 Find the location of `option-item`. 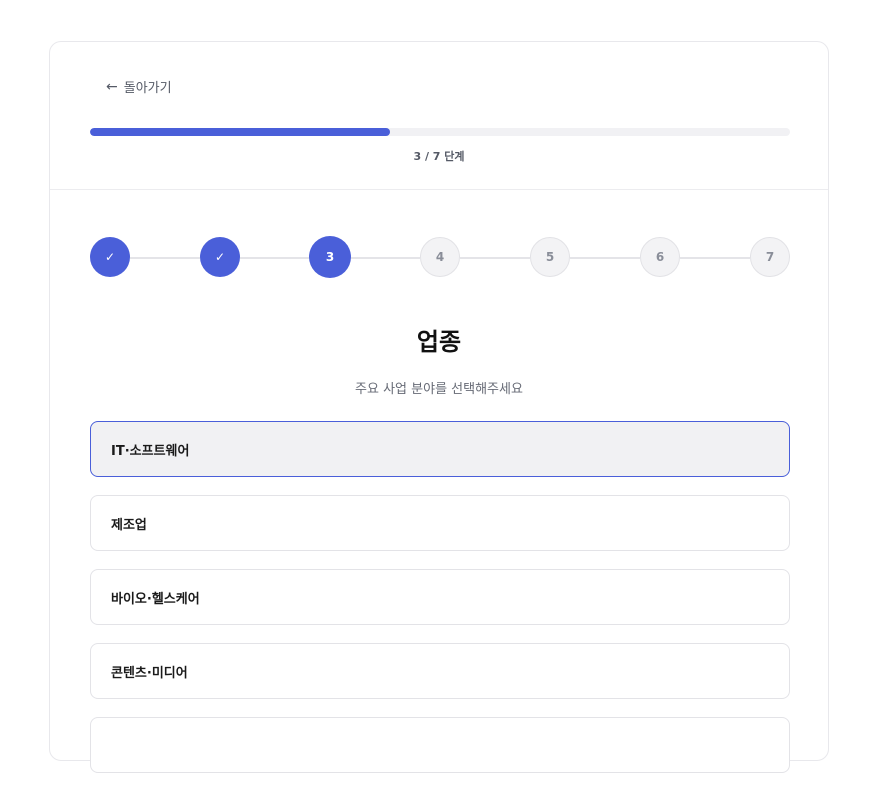

option-item is located at coordinates (440, 745).